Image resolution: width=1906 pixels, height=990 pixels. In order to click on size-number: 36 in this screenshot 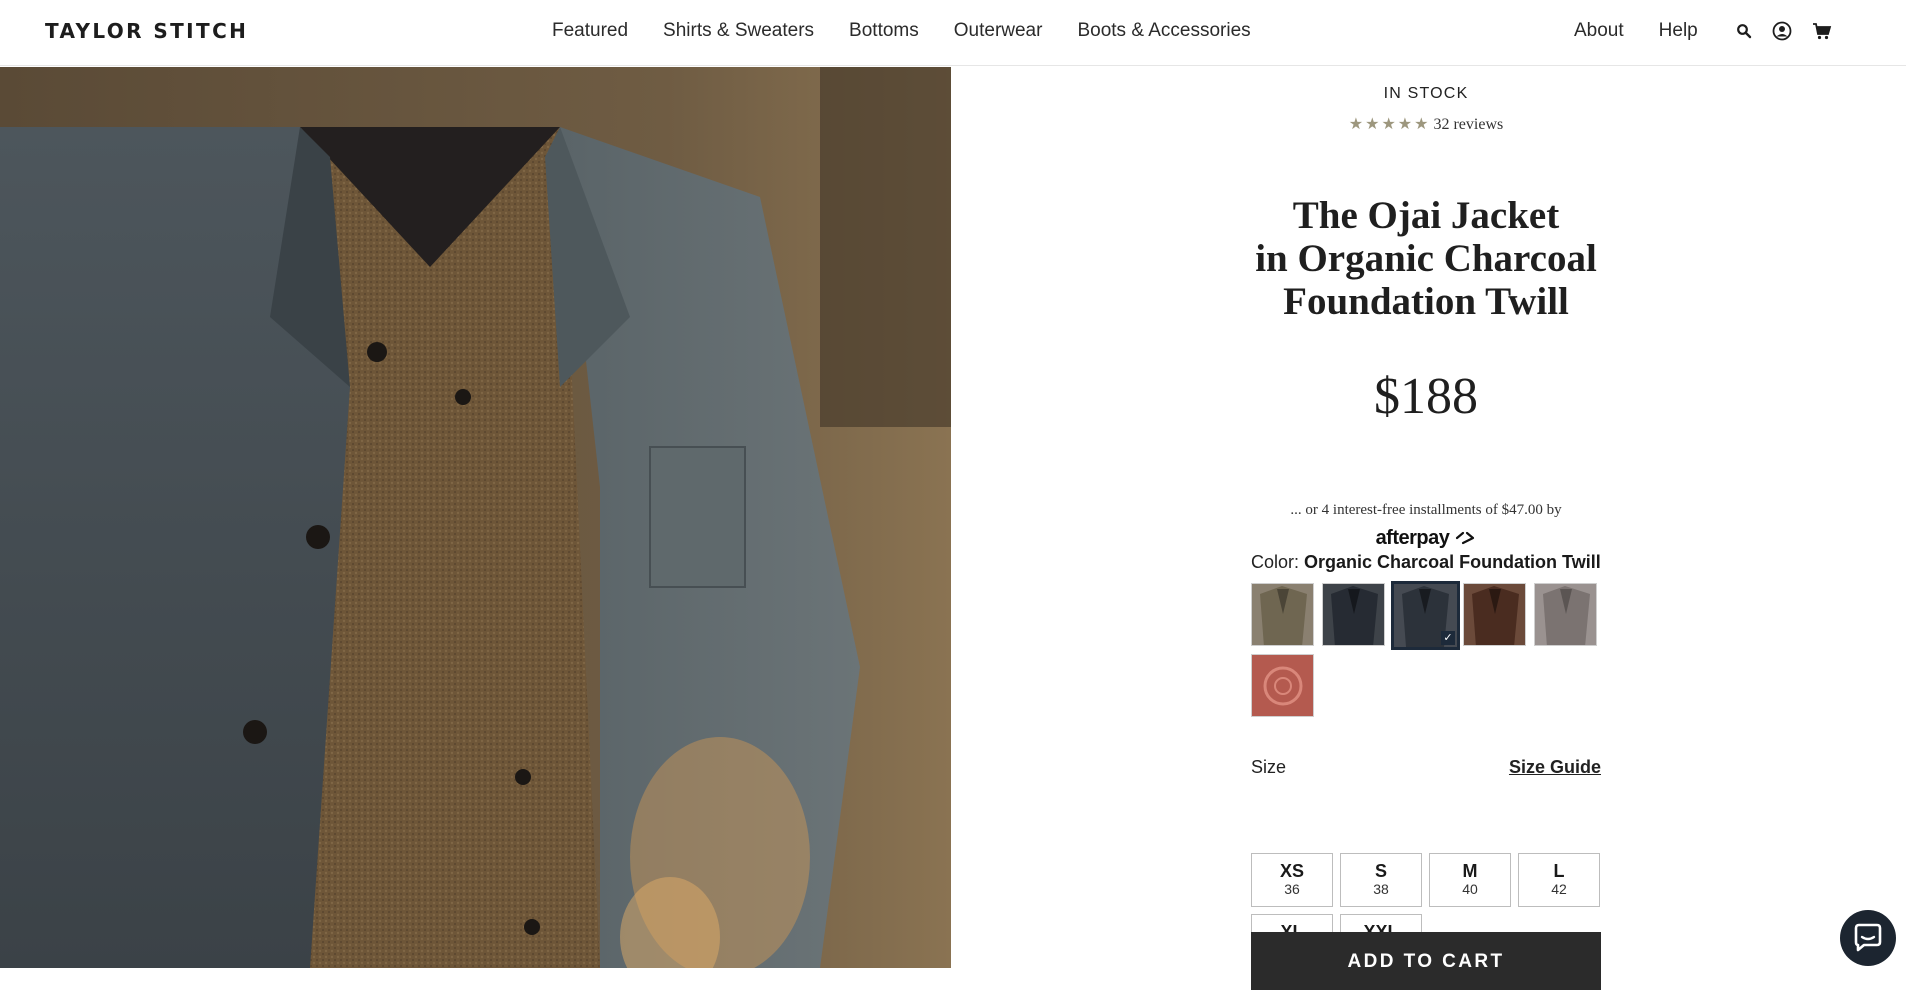, I will do `click(1292, 889)`.